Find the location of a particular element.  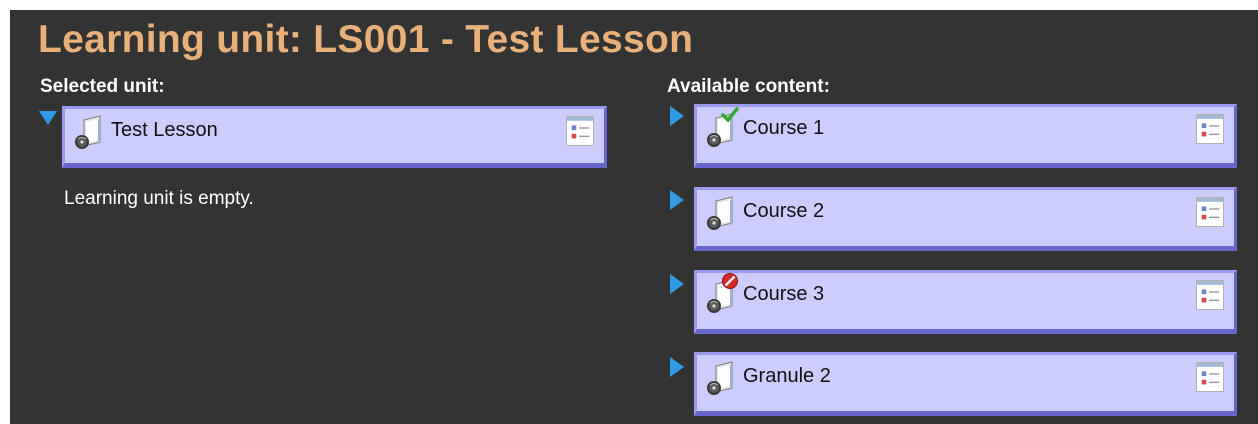

available-item-granule-2: Granule 2 is located at coordinates (965, 384).